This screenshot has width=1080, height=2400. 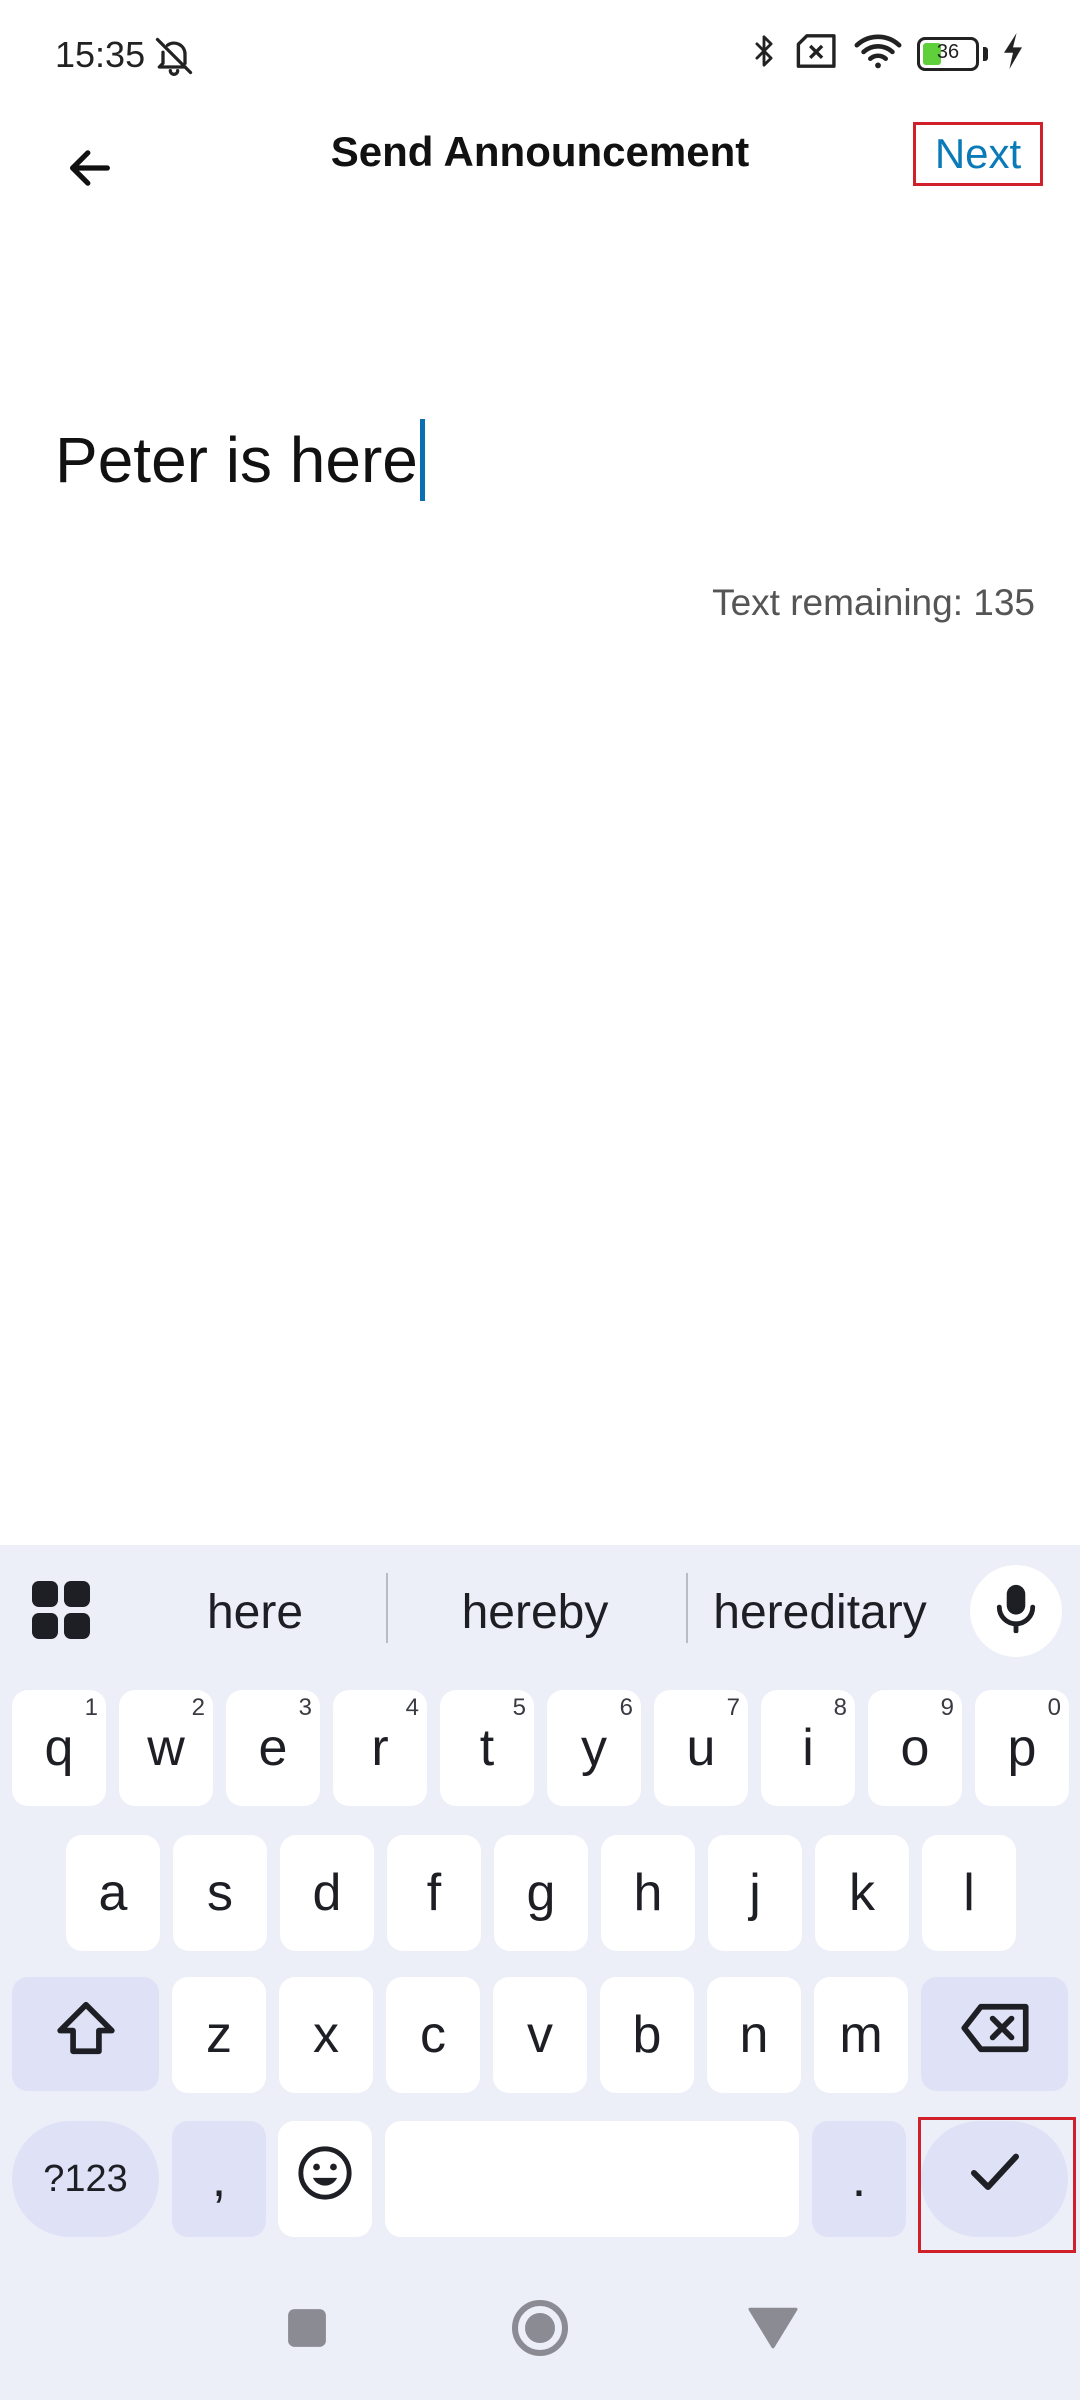 I want to click on key-hint: 6, so click(x=626, y=1707).